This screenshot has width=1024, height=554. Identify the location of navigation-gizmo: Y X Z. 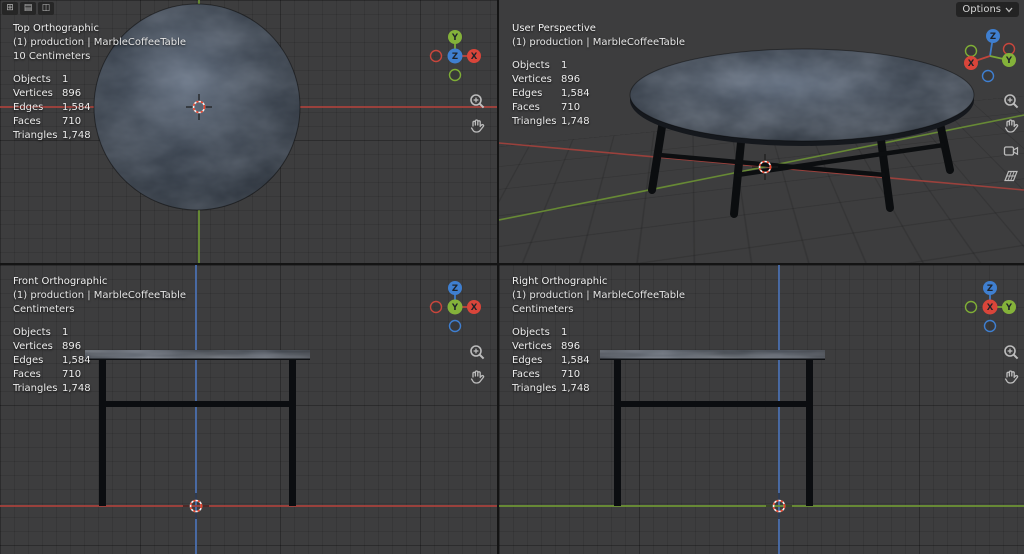
(455, 56).